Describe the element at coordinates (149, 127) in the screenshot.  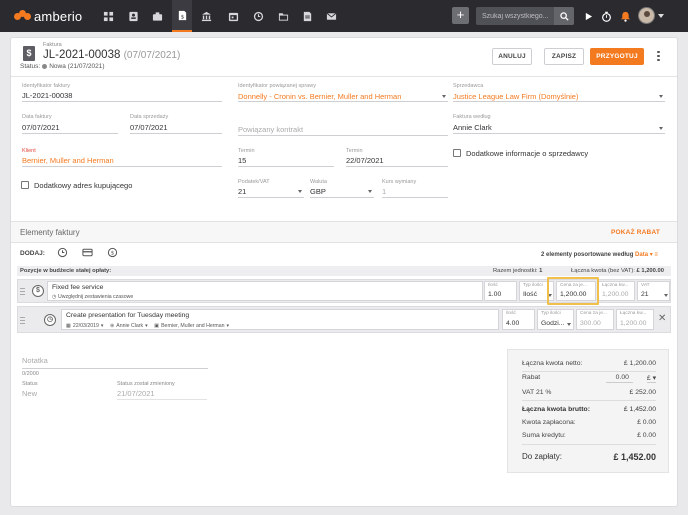
I see `sale-date-field: 07/07/2021` at that location.